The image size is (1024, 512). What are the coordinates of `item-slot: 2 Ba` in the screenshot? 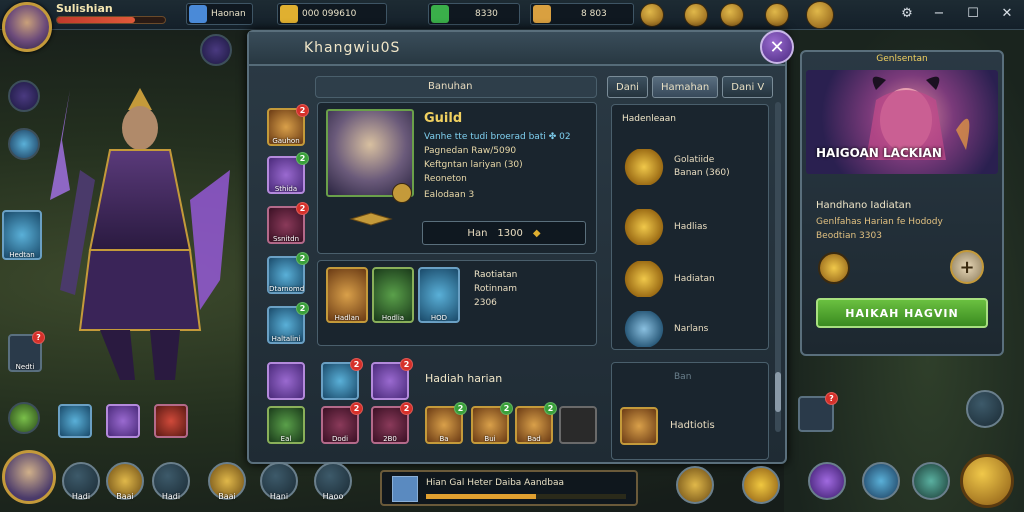 It's located at (446, 423).